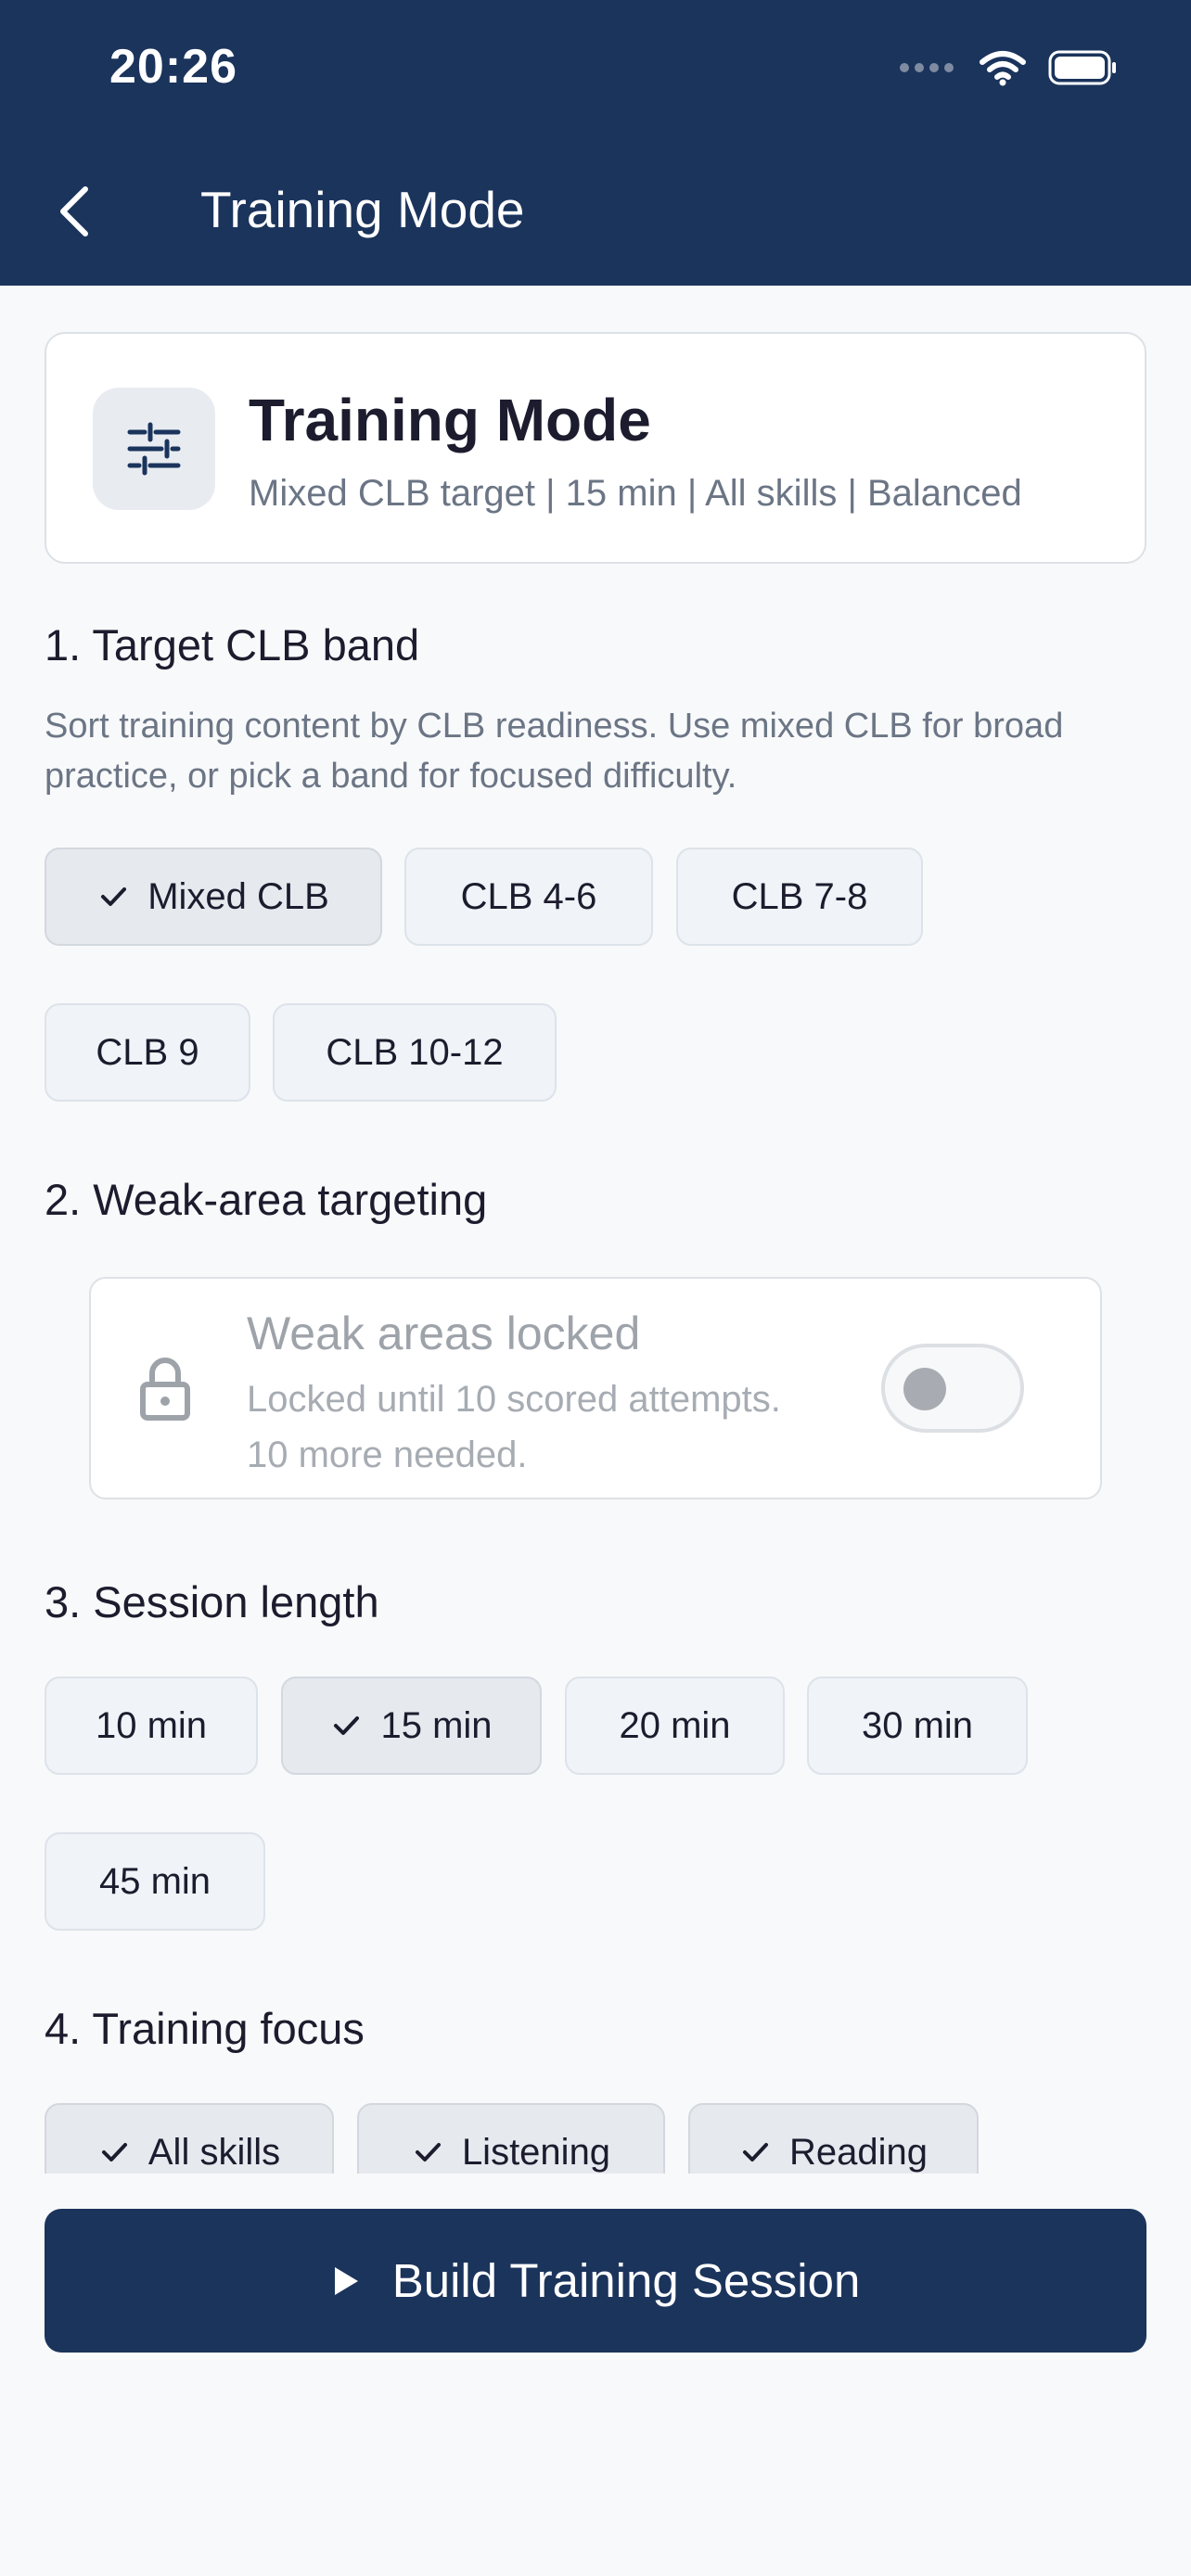 Image resolution: width=1191 pixels, height=2576 pixels. I want to click on signal-icon, so click(927, 67).